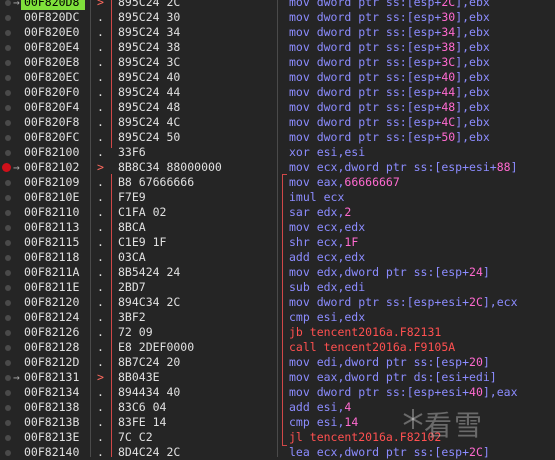  I want to click on row-bytes: 8B5424 24, so click(149, 272).